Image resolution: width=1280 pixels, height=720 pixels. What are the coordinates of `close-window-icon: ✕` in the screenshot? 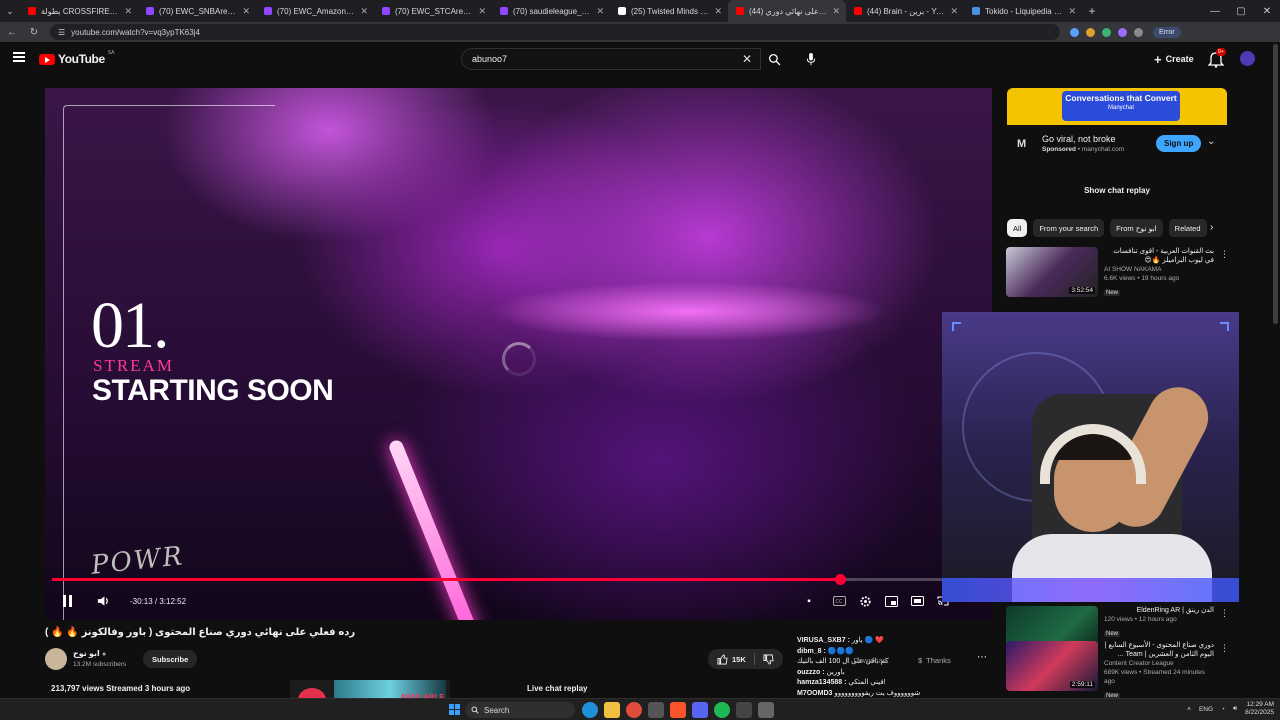 It's located at (1267, 11).